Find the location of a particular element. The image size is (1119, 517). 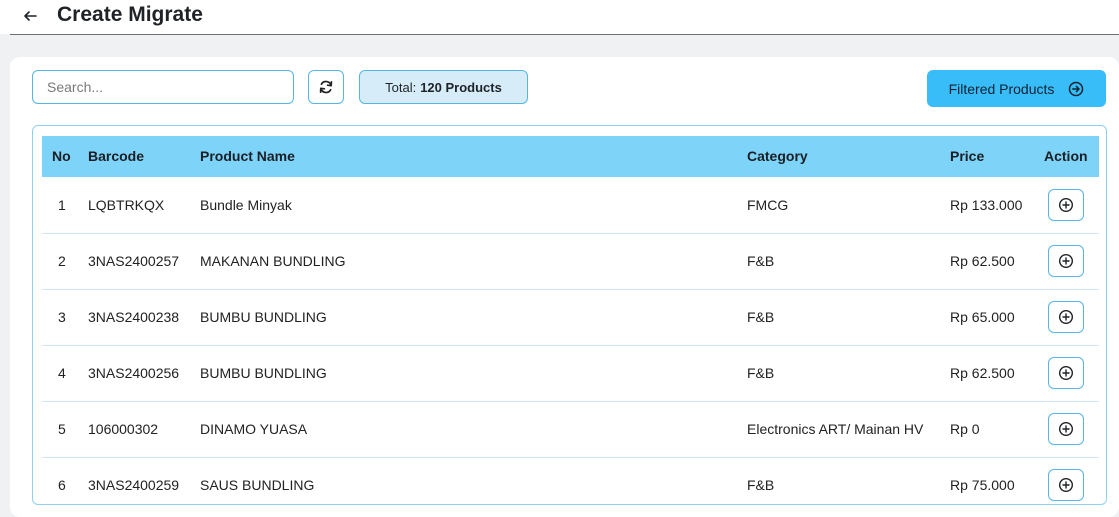

cell-price: Rp 65.000 is located at coordinates (982, 317).